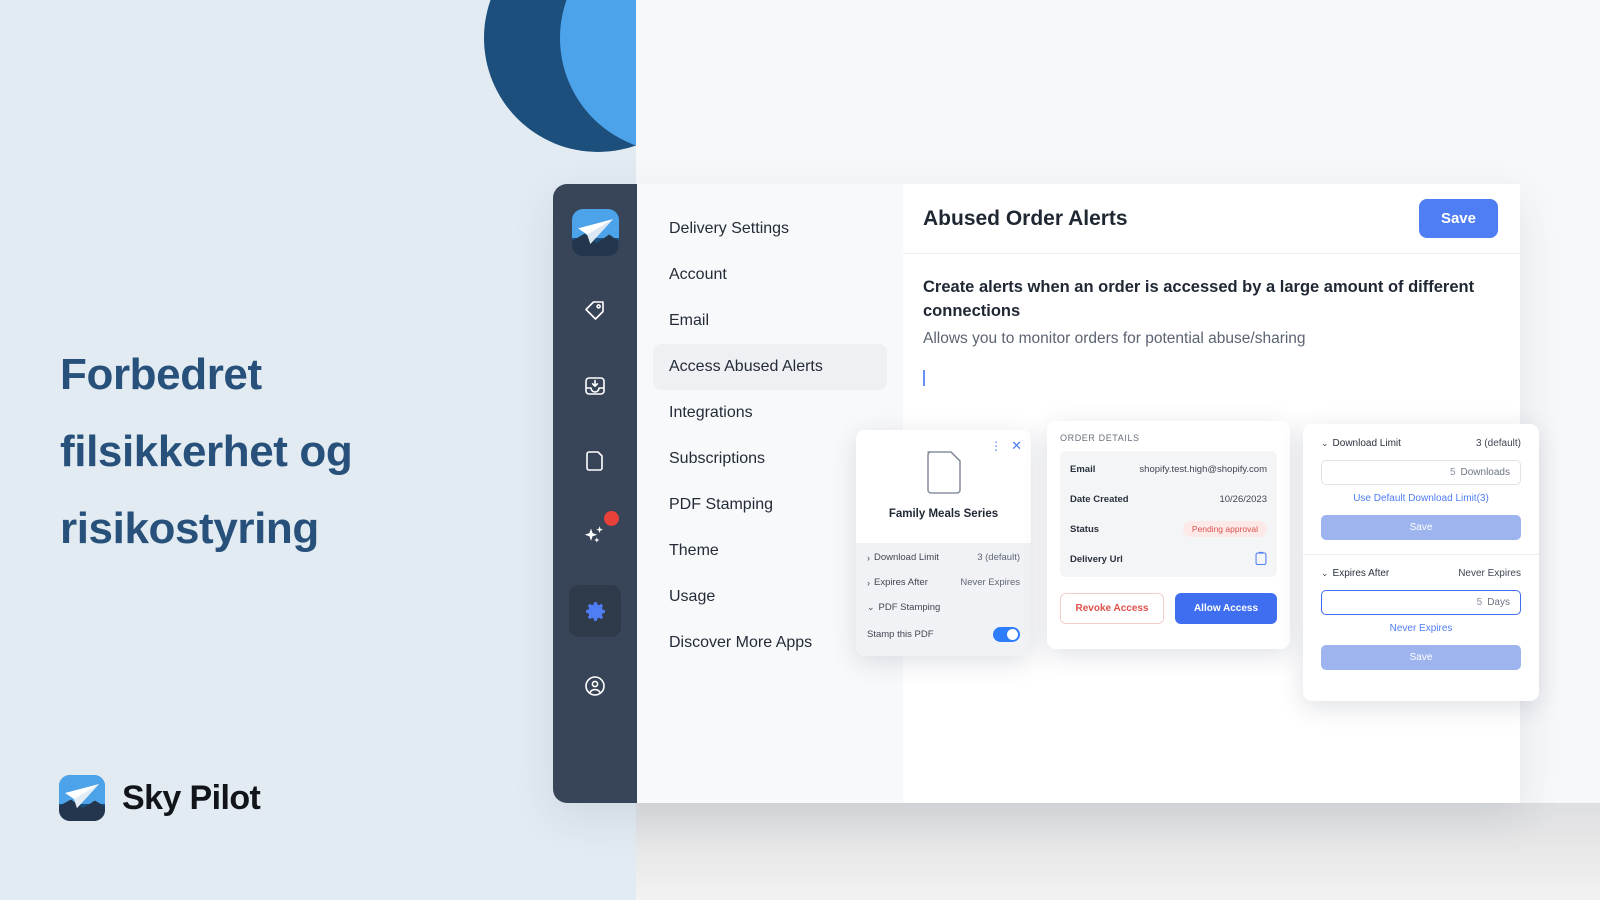  Describe the element at coordinates (1421, 443) in the screenshot. I see `limits-row-download-limit: ⌄ Download Limit 3 (default)` at that location.